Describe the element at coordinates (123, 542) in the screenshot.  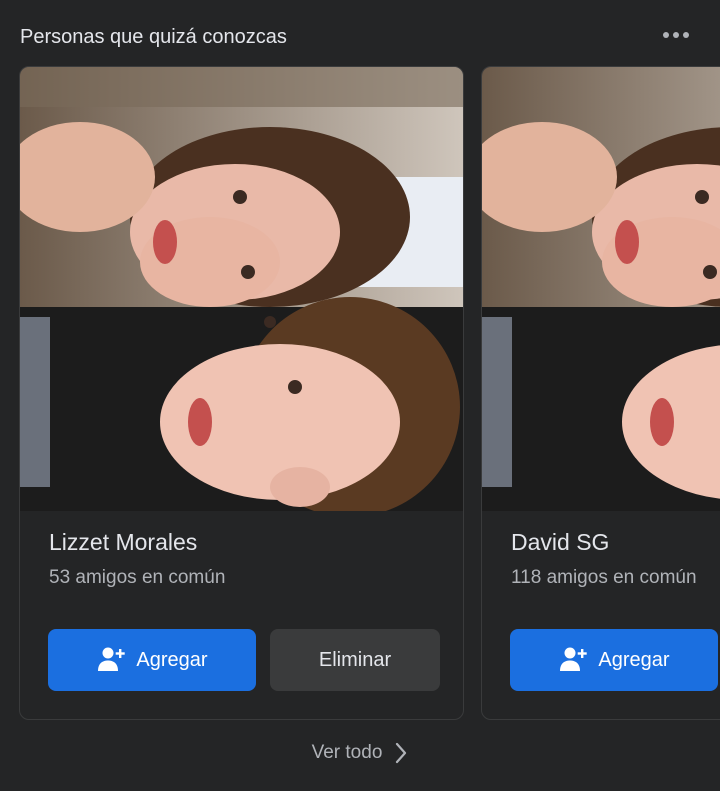
I see `person-name: Lizzet Morales` at that location.